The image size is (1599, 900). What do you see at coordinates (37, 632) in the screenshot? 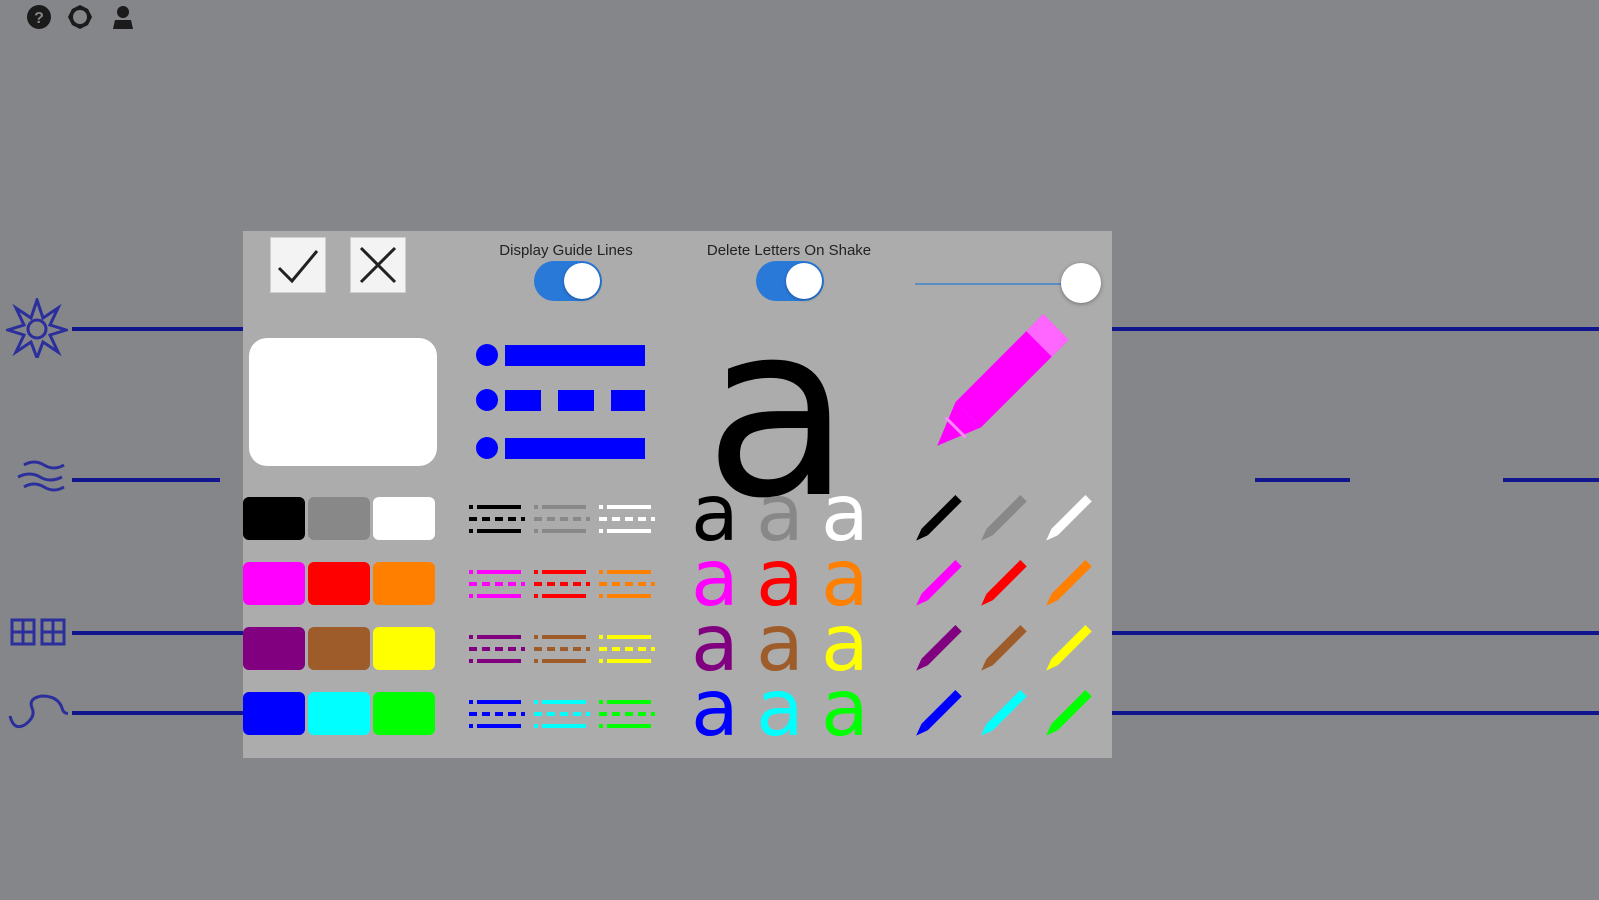
I see `grid-icon` at bounding box center [37, 632].